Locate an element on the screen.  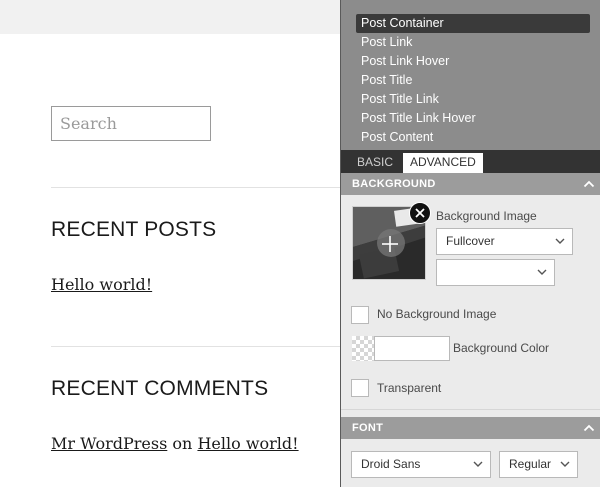
recent-comment-item: Mr WordPress on Hello world! is located at coordinates (175, 443).